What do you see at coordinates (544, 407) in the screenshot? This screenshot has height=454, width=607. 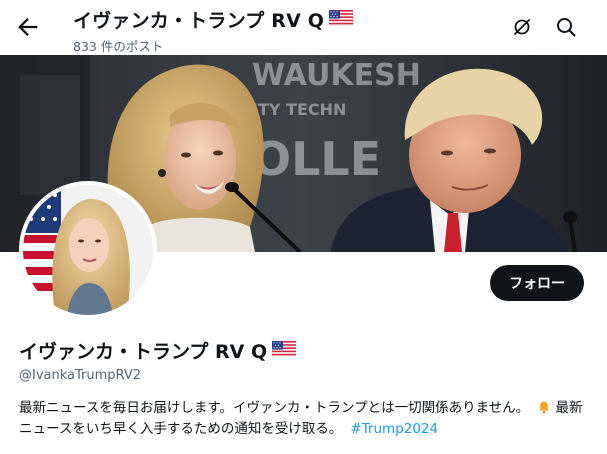 I see `bell-emoji-icon` at bounding box center [544, 407].